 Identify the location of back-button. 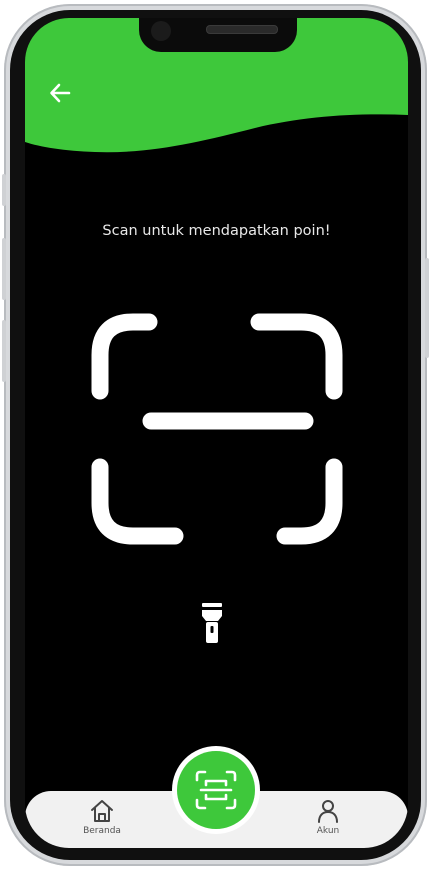
(60, 93).